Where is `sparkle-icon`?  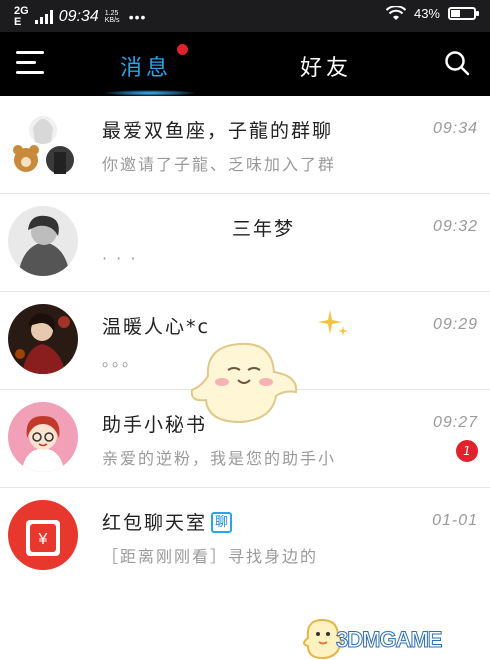
sparkle-icon is located at coordinates (333, 323).